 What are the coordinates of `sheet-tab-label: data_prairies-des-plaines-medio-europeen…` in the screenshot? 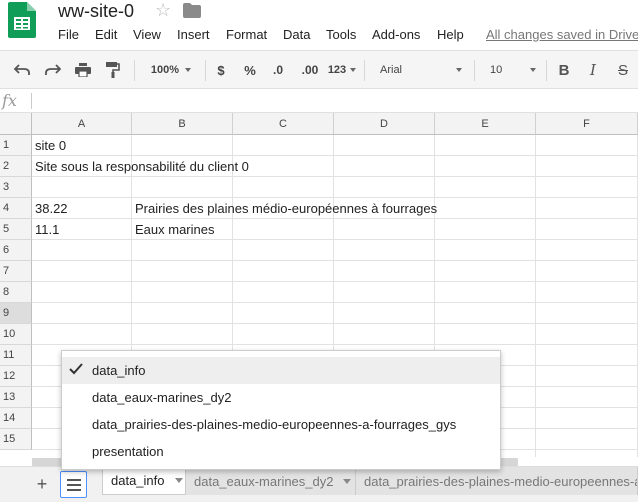 It's located at (500, 481).